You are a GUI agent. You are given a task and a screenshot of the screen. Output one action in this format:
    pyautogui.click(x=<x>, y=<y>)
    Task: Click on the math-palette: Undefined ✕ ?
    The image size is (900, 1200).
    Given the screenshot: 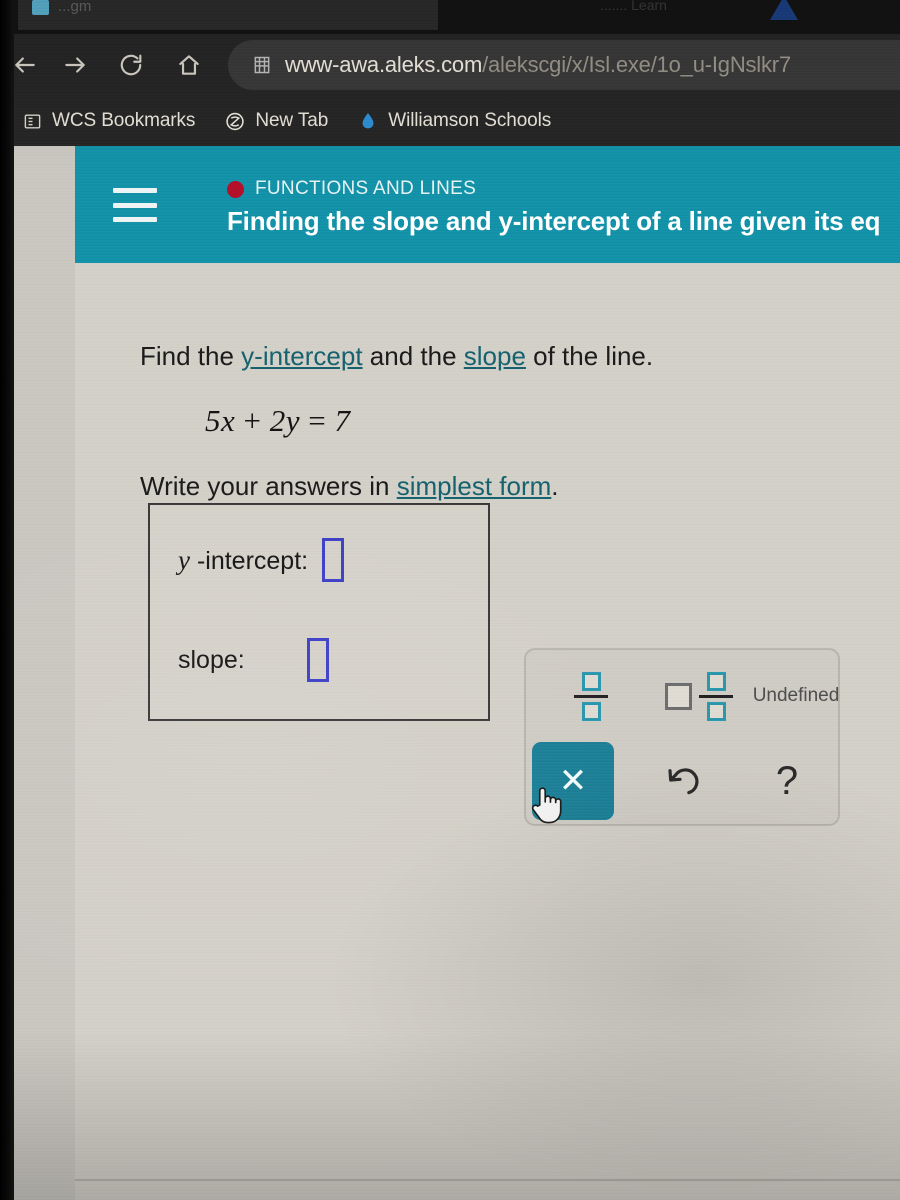 What is the action you would take?
    pyautogui.click(x=682, y=737)
    